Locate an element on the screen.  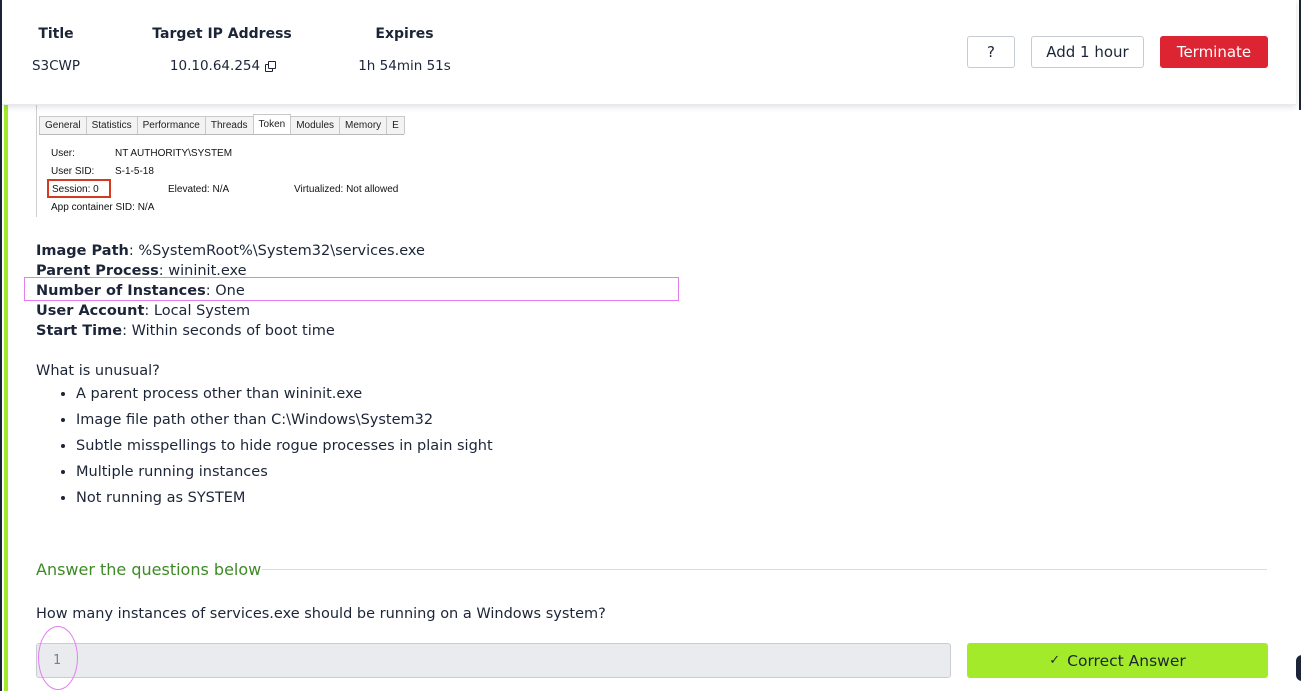
user-account-value: : Local System is located at coordinates (197, 311).